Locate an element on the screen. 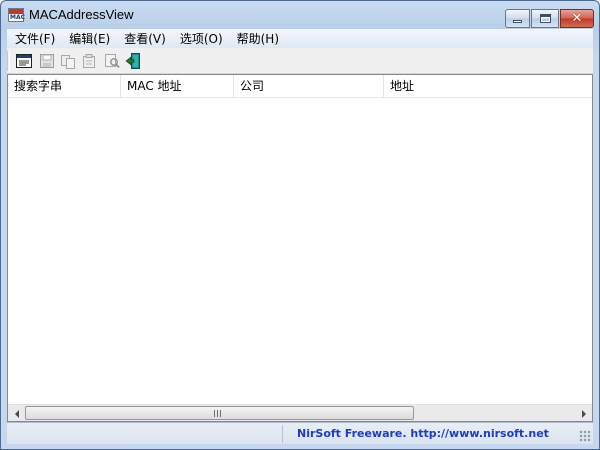 The image size is (600, 450). toolbar-grip is located at coordinates (8, 61).